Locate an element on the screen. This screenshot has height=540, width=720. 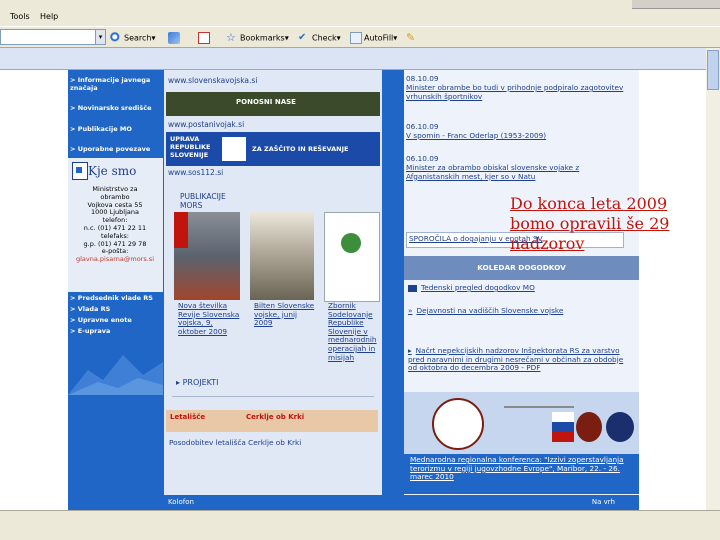
nav-item-links: > Uporabne povezave is located at coordinates (116, 149).